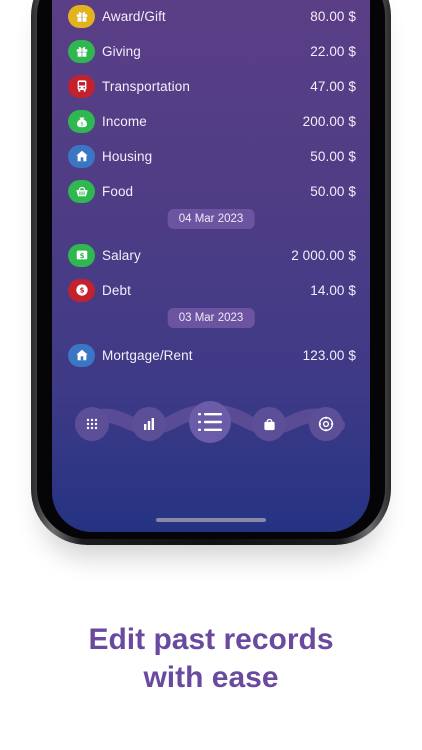 The image size is (422, 750). What do you see at coordinates (211, 520) in the screenshot?
I see `home-indicator` at bounding box center [211, 520].